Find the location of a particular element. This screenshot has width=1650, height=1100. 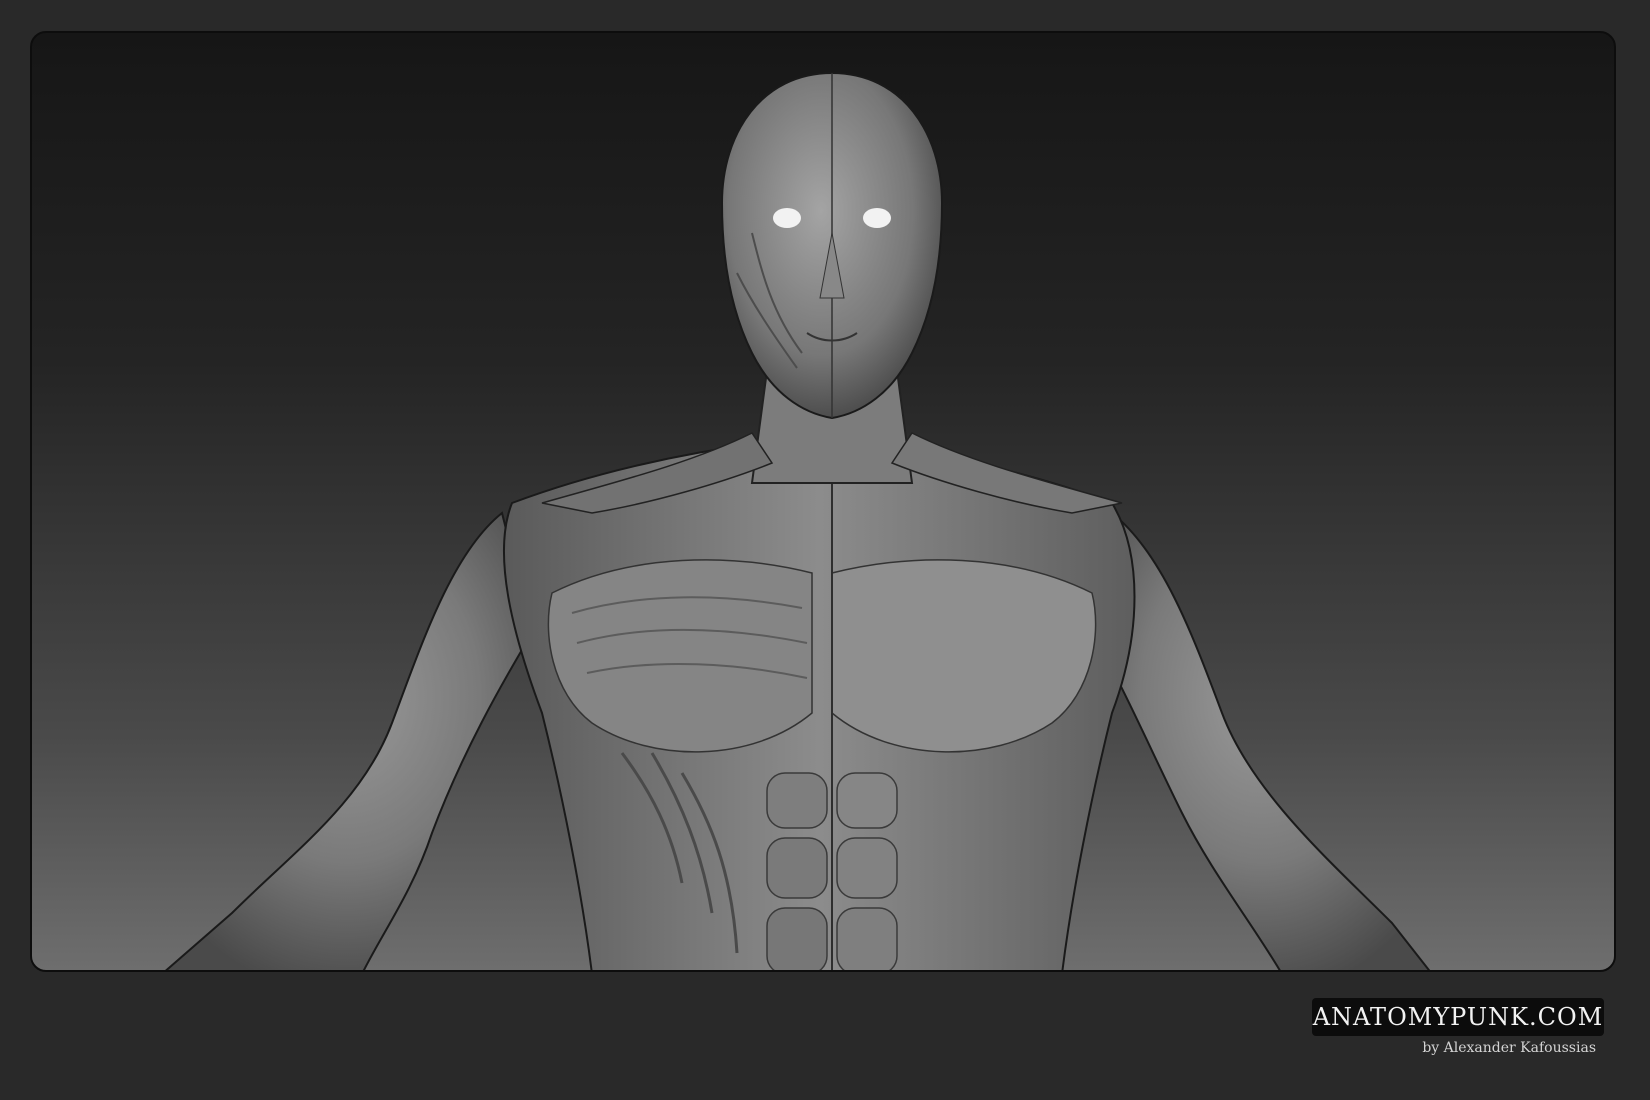

author-credit: by Alexander Kafoussias is located at coordinates (1509, 1048).